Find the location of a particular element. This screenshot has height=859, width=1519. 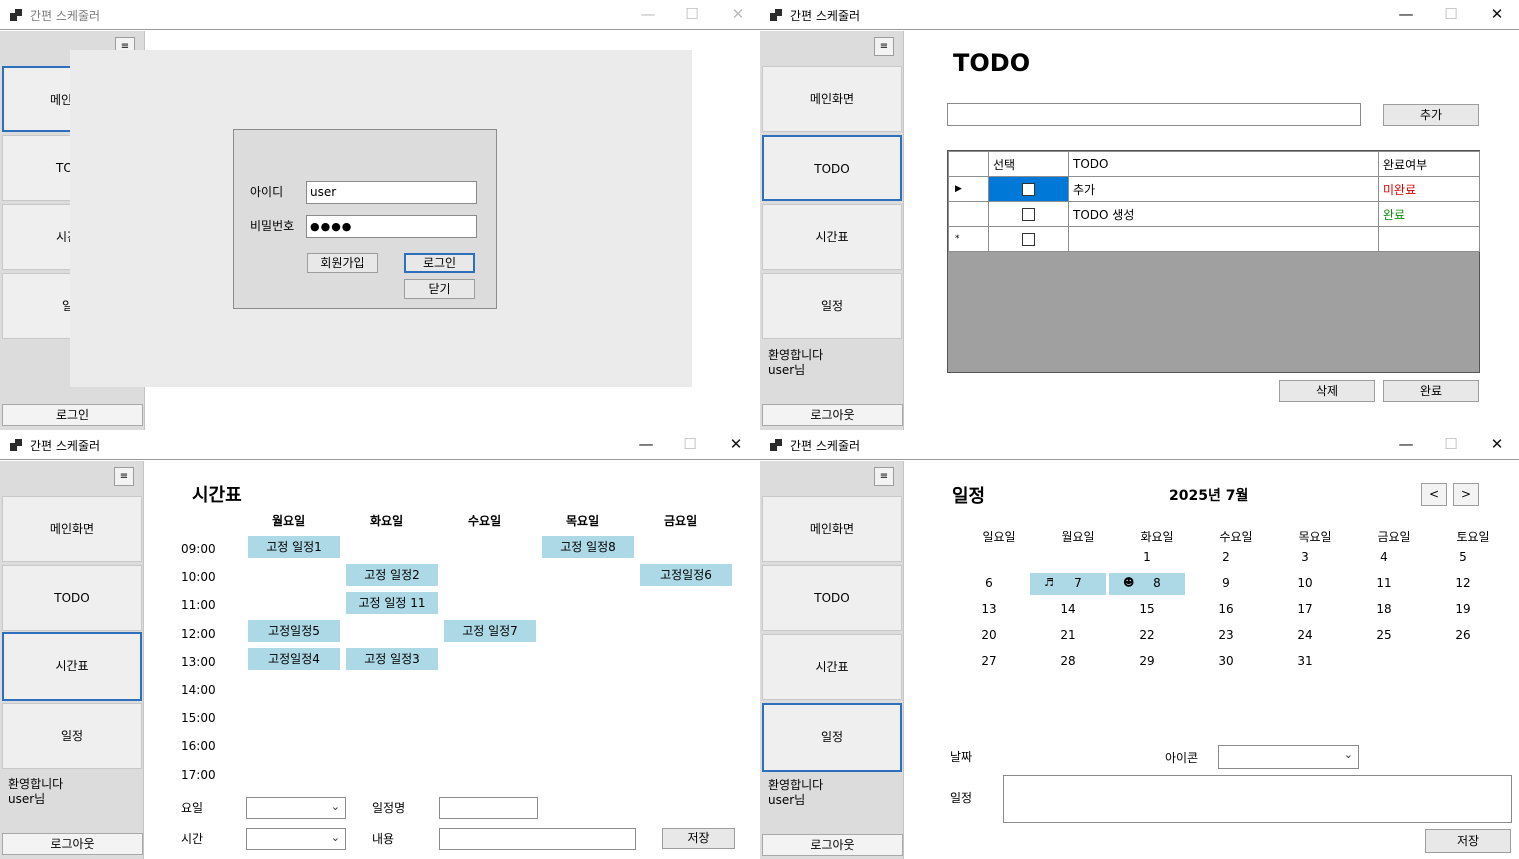

calendar-day: 29 is located at coordinates (1147, 662).